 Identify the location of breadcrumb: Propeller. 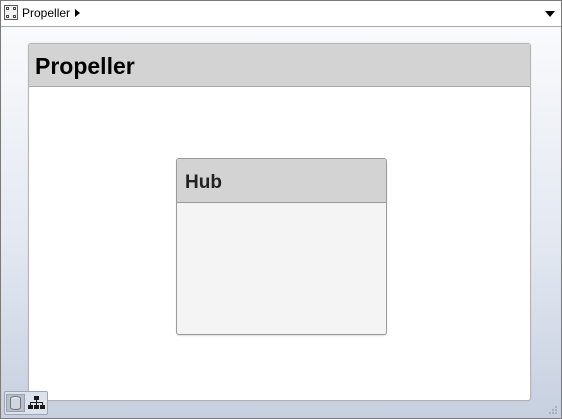
(281, 14).